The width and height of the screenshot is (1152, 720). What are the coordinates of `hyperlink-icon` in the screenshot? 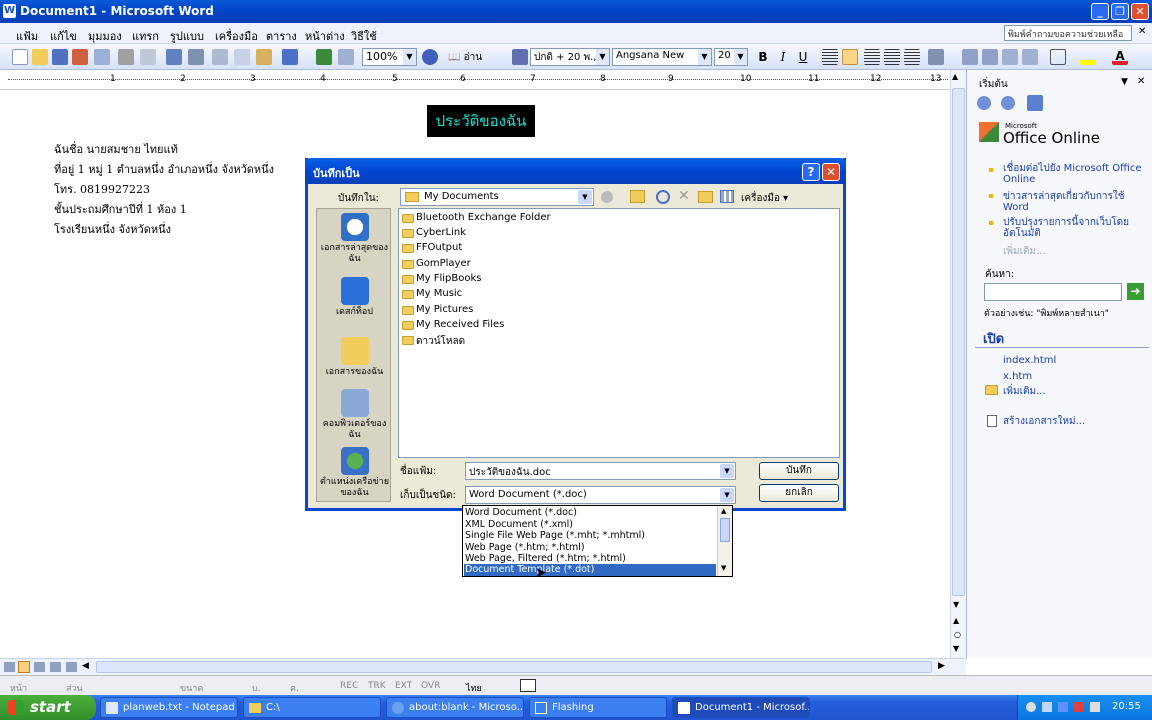 It's located at (324, 57).